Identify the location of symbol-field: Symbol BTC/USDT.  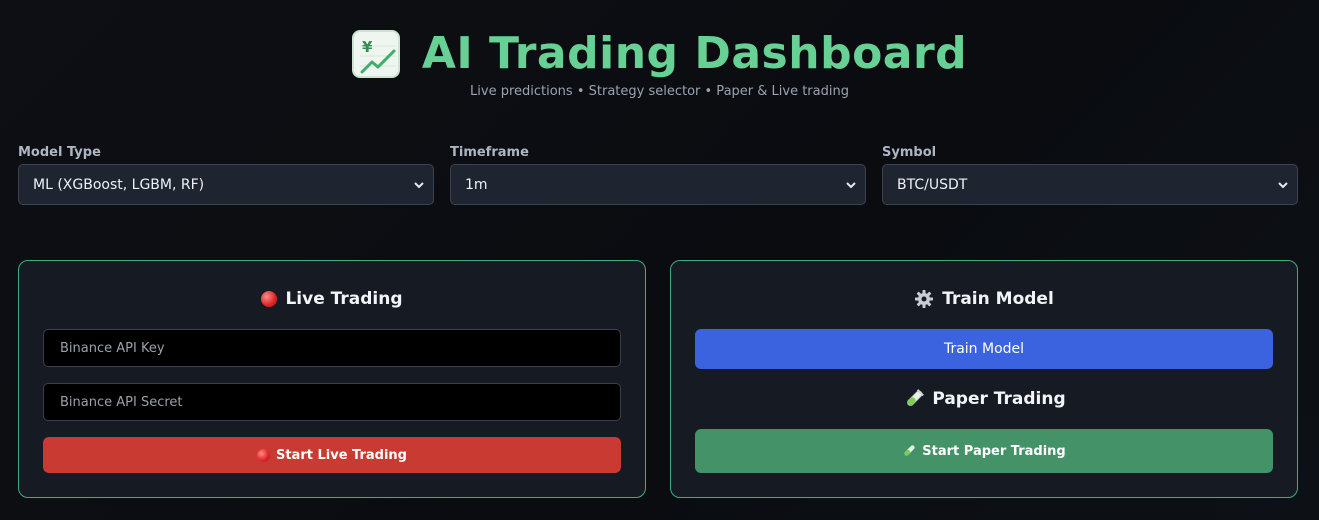
(1090, 175).